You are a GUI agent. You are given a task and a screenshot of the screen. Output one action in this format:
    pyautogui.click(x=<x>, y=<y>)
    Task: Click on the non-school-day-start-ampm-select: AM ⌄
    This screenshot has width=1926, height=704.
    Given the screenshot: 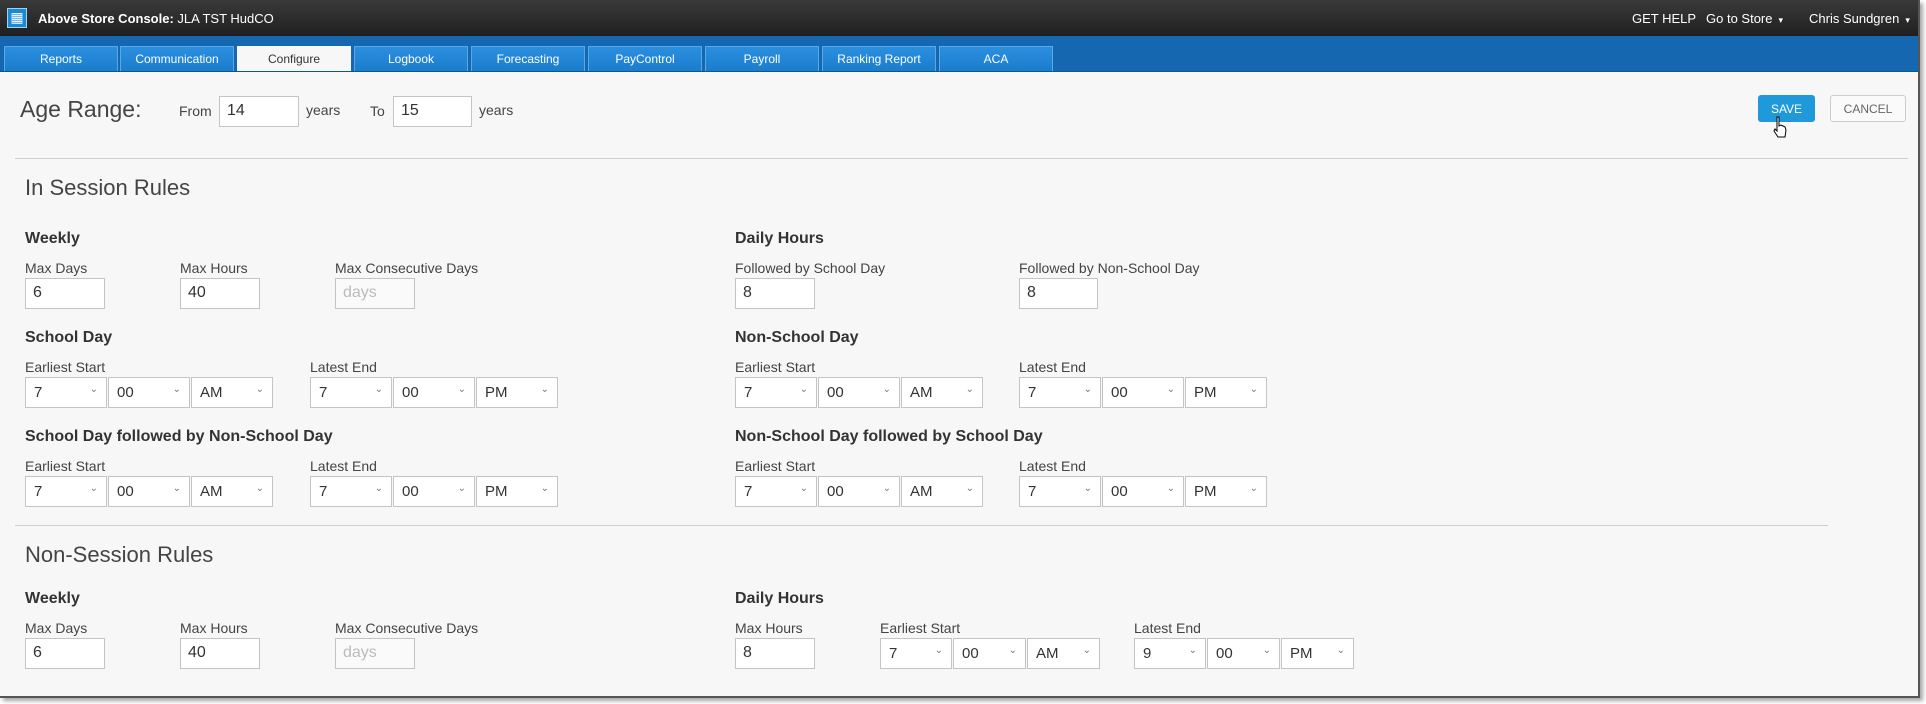 What is the action you would take?
    pyautogui.click(x=942, y=392)
    